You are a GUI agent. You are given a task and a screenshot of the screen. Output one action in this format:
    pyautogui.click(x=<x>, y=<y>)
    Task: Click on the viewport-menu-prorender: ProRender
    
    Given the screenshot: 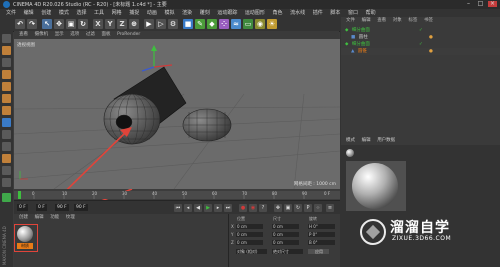 What is the action you would take?
    pyautogui.click(x=128, y=35)
    